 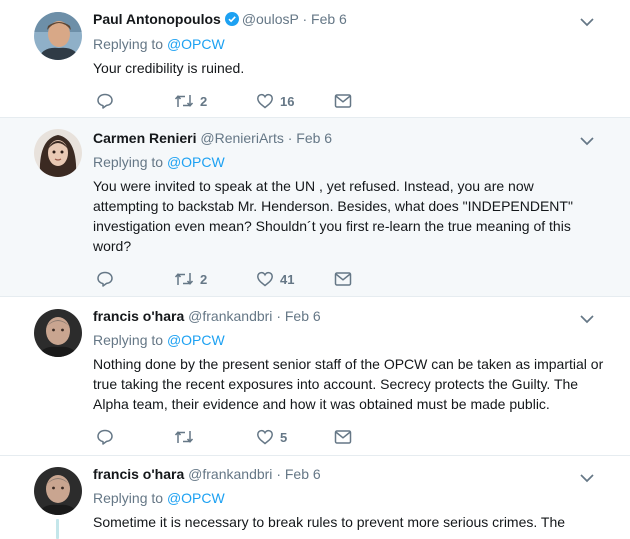 I want to click on tweet-header: Carmen Renieri @RenieriArts · Feb 6, so click(x=212, y=138).